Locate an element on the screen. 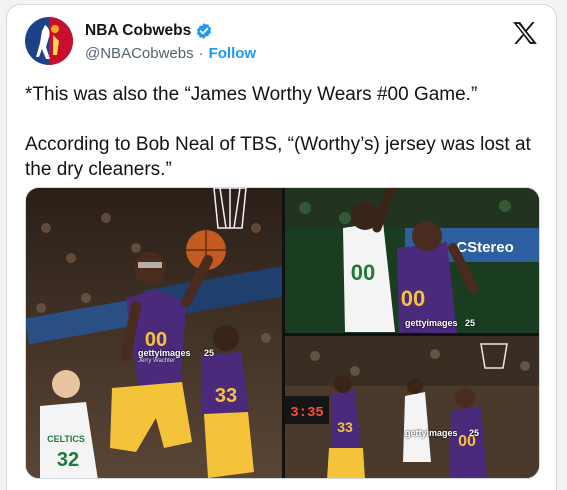 The height and width of the screenshot is (490, 567). avatar is located at coordinates (49, 41).